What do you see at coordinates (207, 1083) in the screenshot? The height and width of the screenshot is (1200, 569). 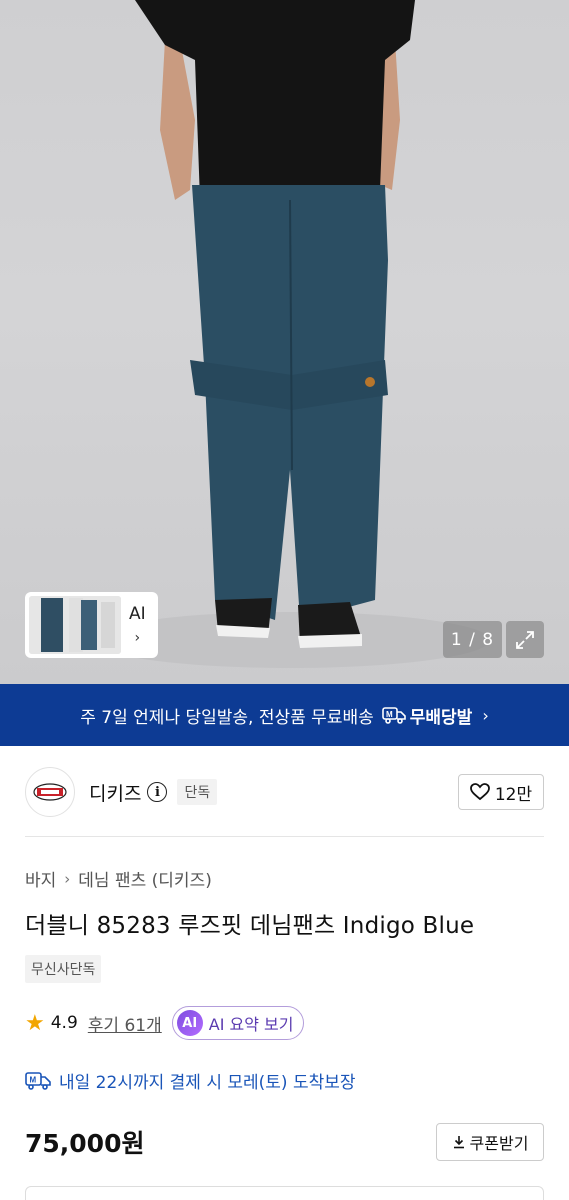 I see `delivery-text: 내일 22시까지 결제 시 모레(토) 도착보장` at bounding box center [207, 1083].